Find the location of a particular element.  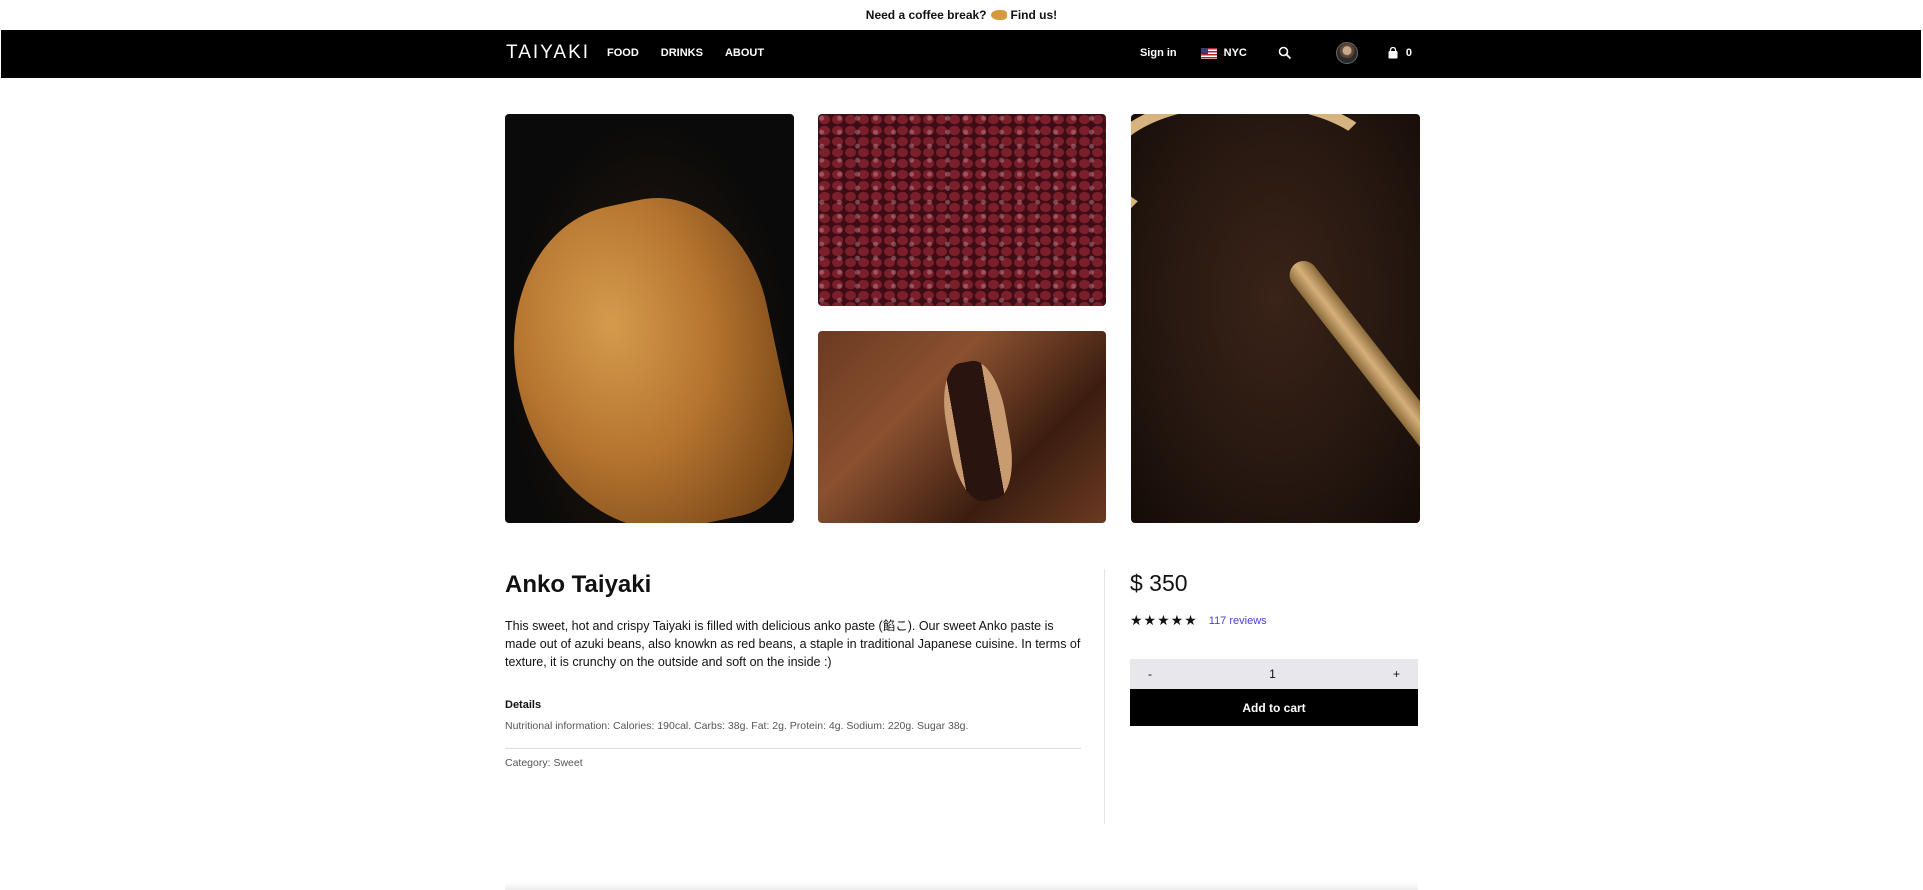

anko-paste-image is located at coordinates (1275, 318).